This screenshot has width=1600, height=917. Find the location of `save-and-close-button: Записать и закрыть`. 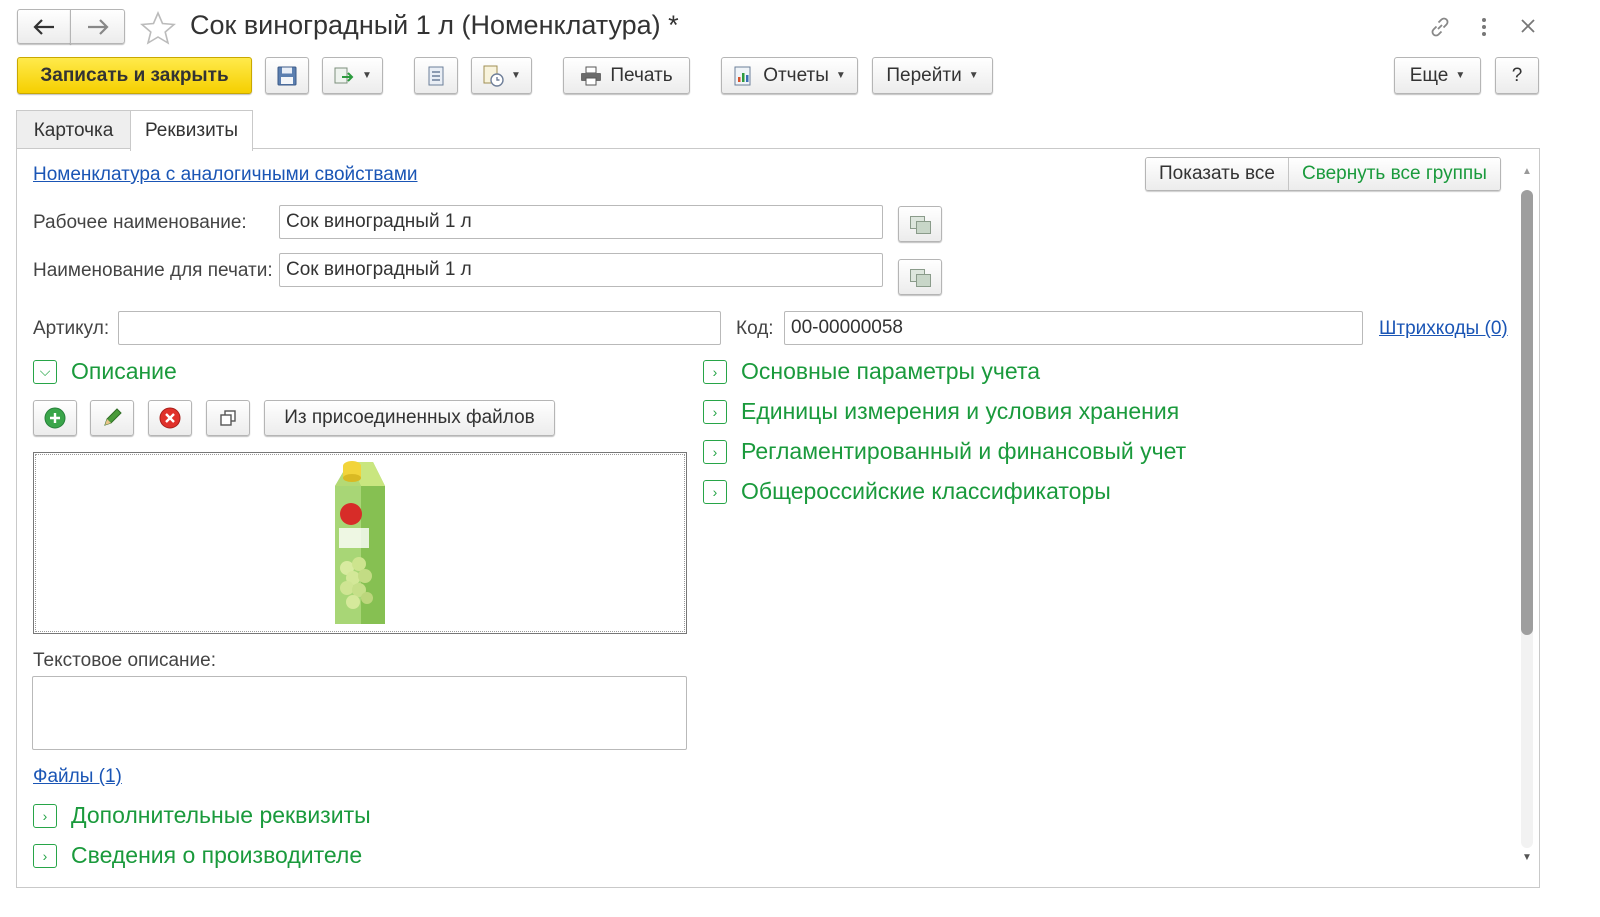

save-and-close-button: Записать и закрыть is located at coordinates (134, 75).